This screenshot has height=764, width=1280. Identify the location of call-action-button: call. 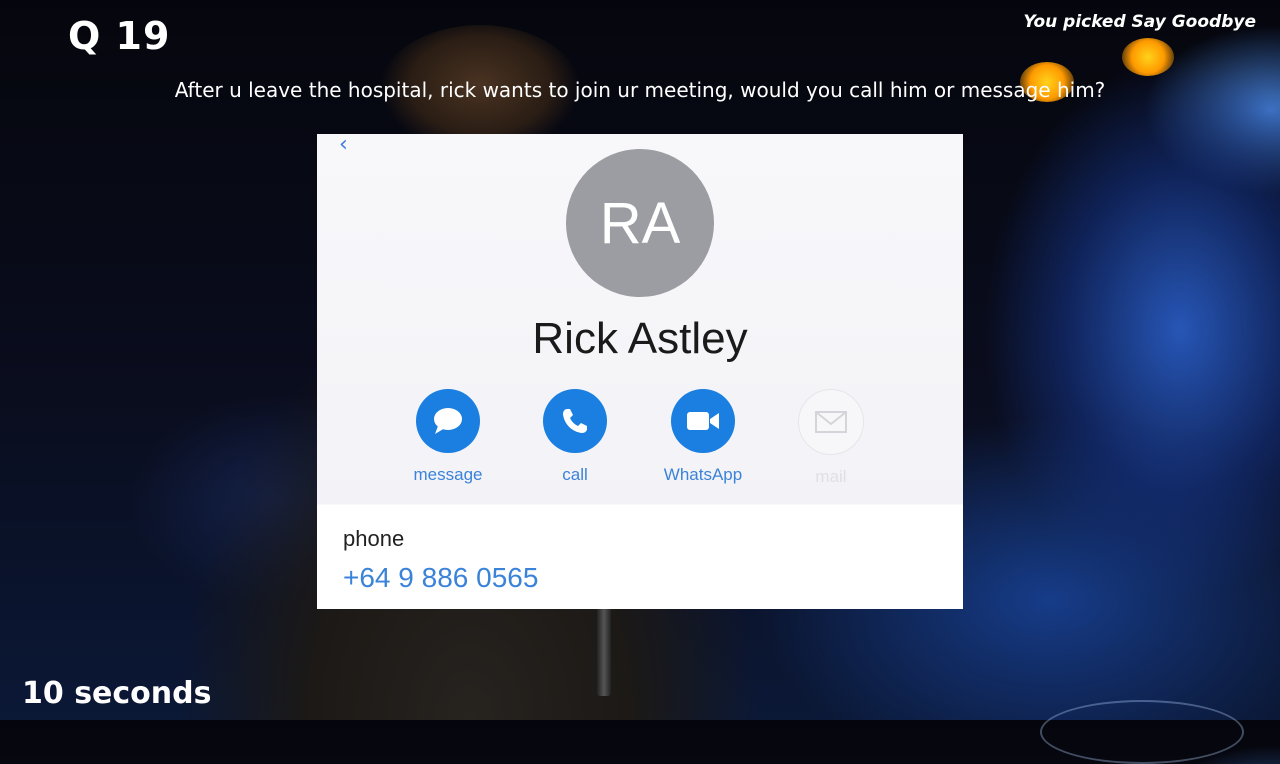
(575, 437).